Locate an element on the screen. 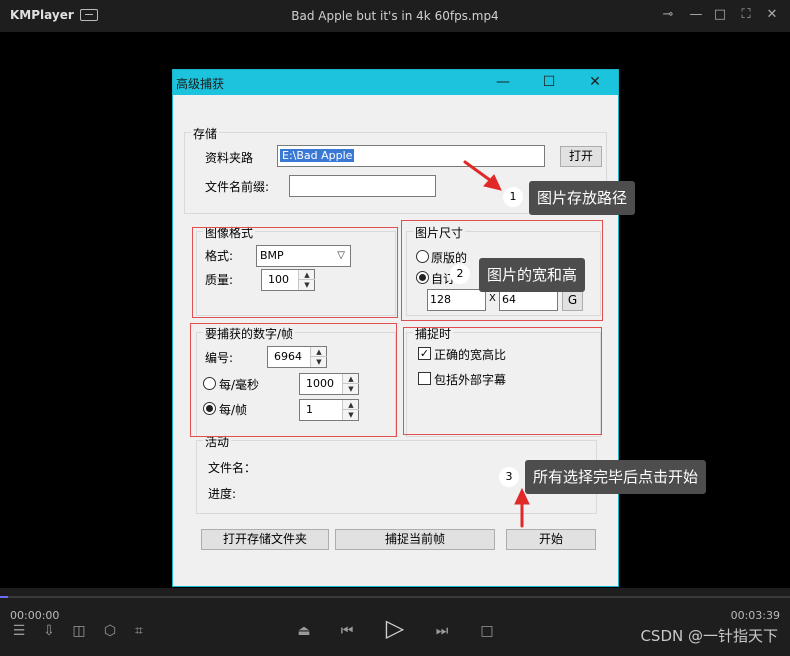 The height and width of the screenshot is (656, 790). fullscreen-icon: ⛶ is located at coordinates (746, 15).